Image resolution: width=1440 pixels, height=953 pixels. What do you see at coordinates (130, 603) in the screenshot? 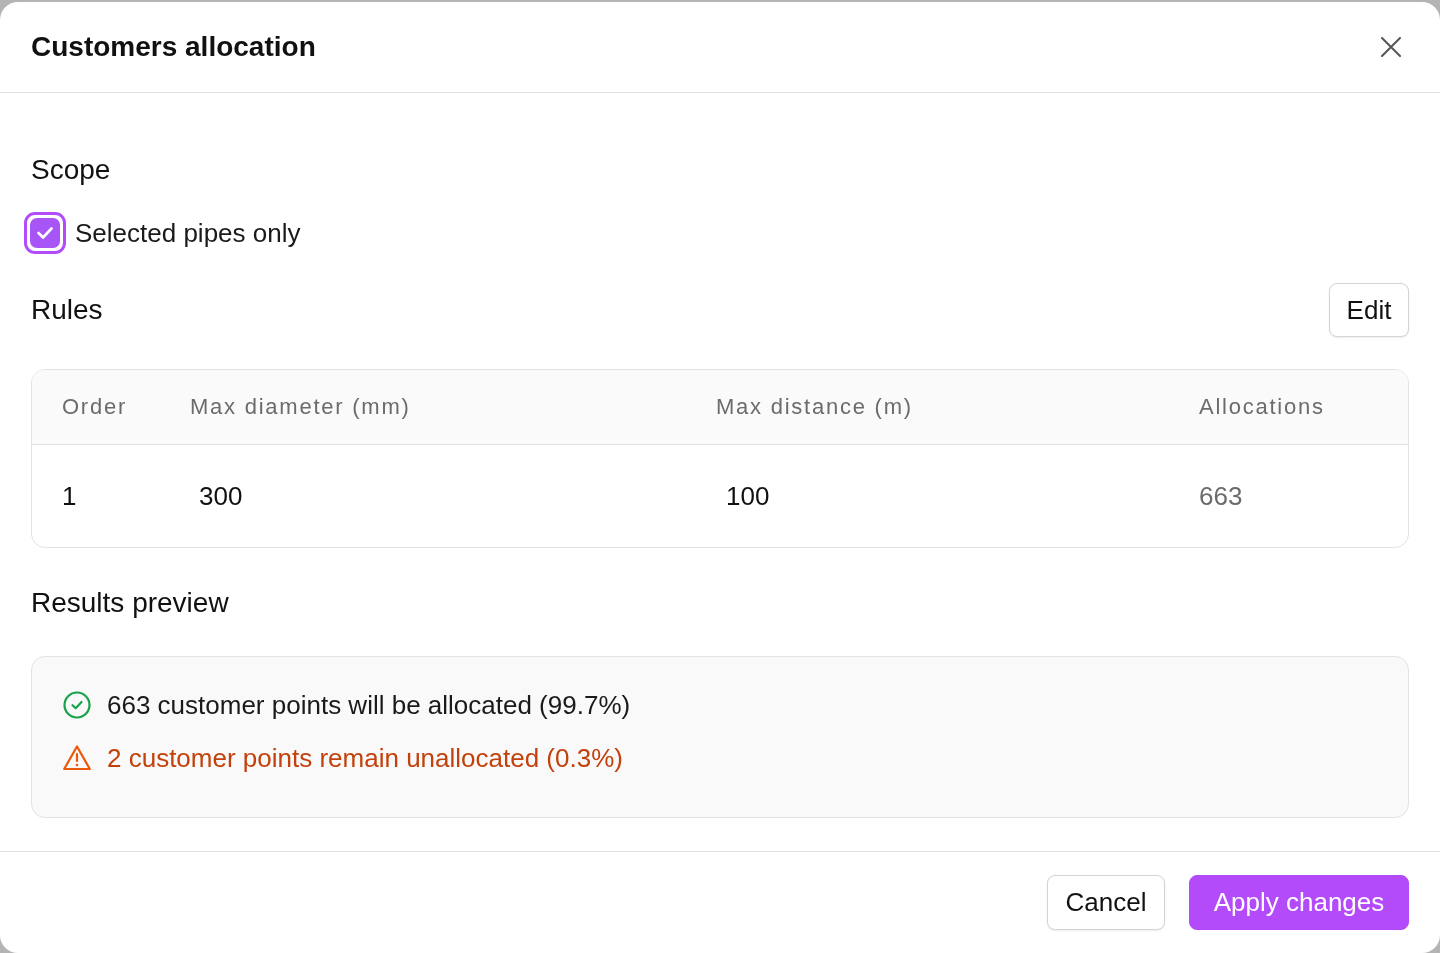
I see `section-heading: Results preview` at bounding box center [130, 603].